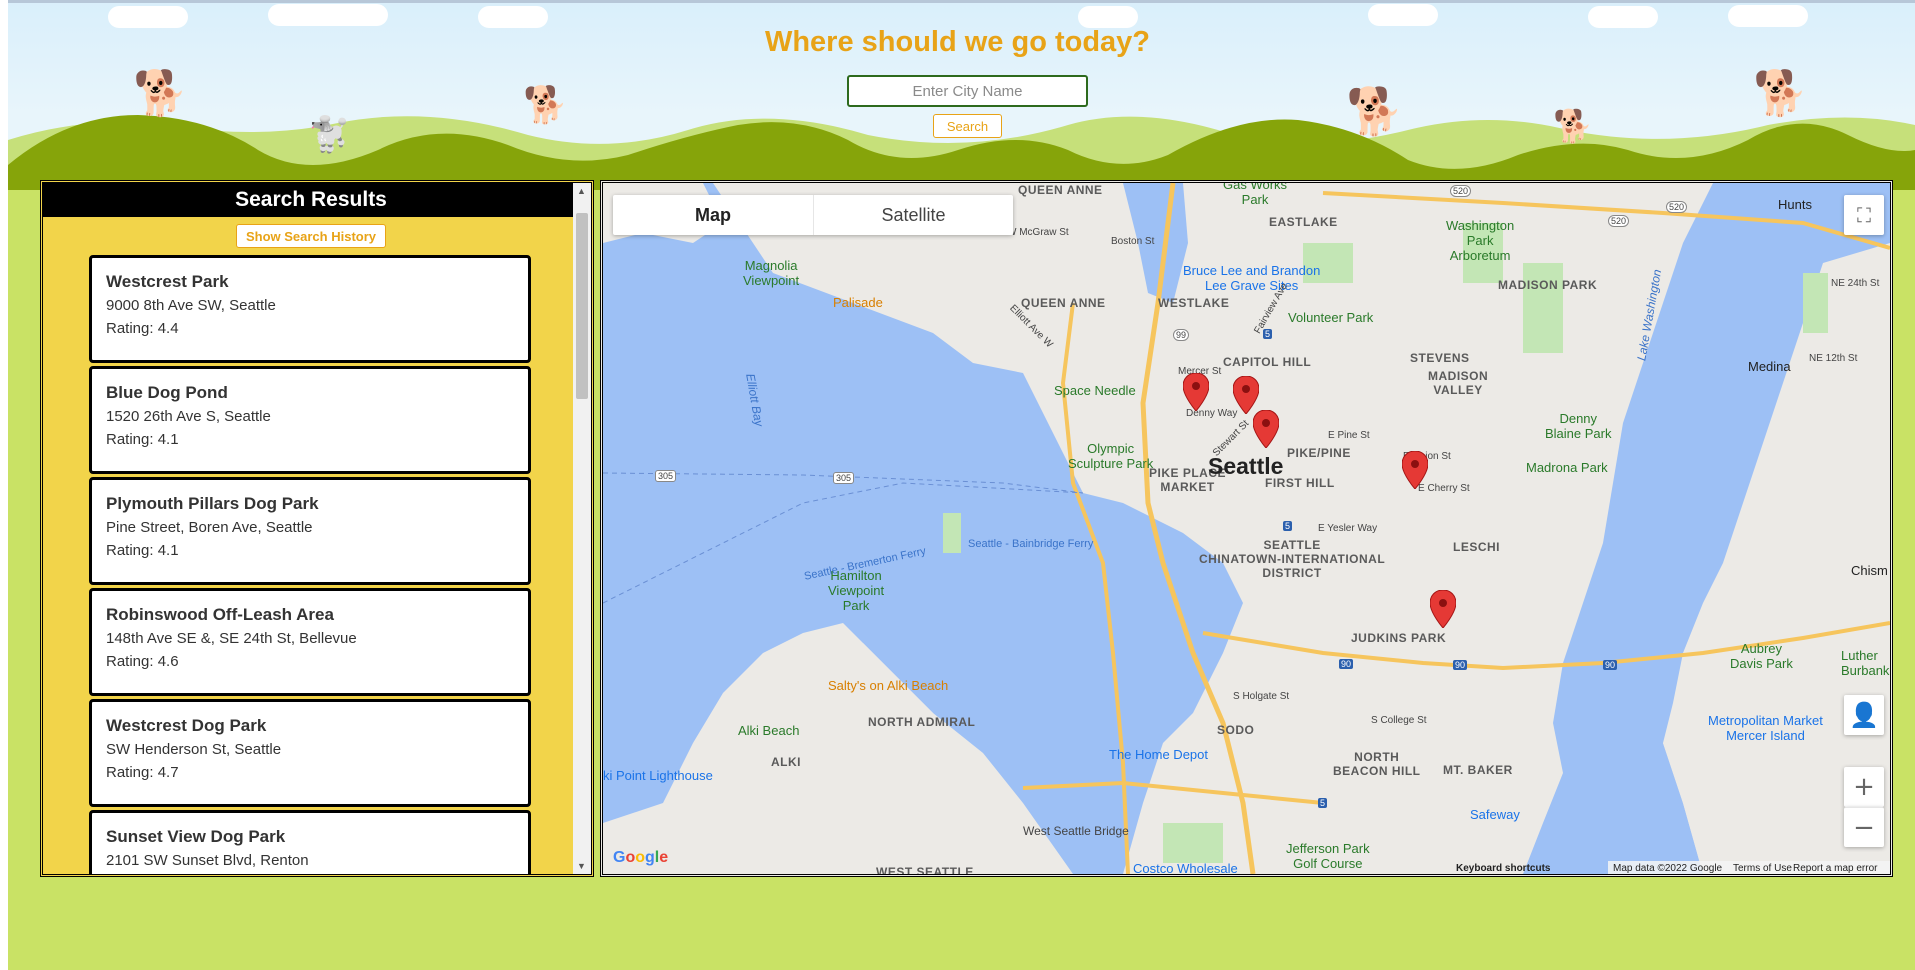  I want to click on map-label-road: NE 12th St, so click(1833, 358).